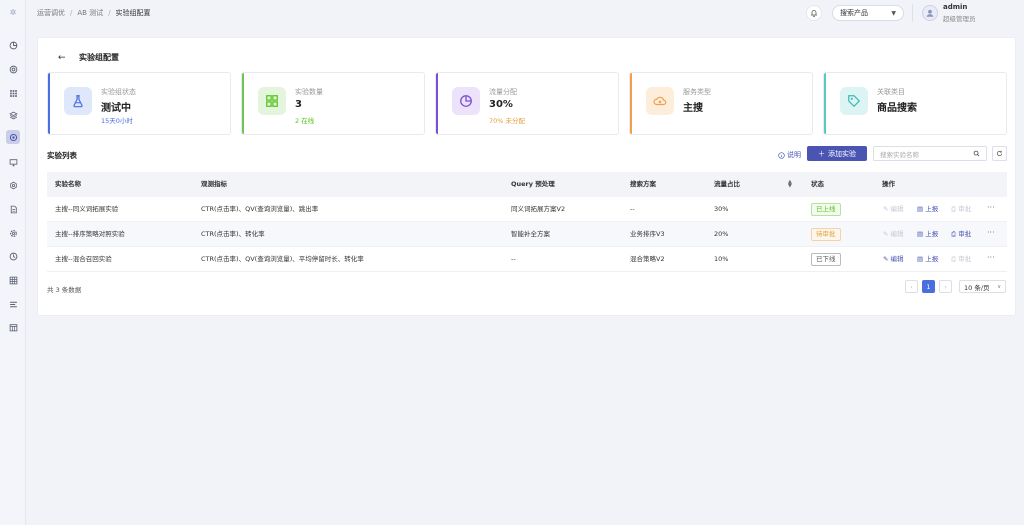 The height and width of the screenshot is (525, 1024). I want to click on approve-button: ⎙ 审批, so click(961, 234).